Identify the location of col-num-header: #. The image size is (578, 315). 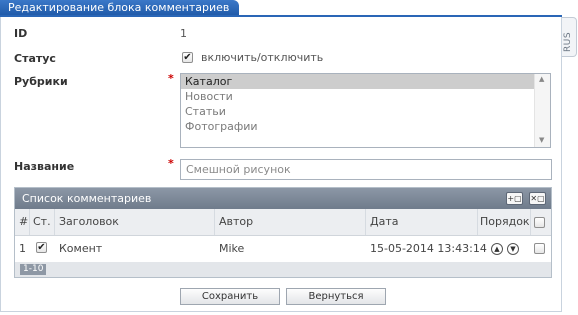
(24, 221).